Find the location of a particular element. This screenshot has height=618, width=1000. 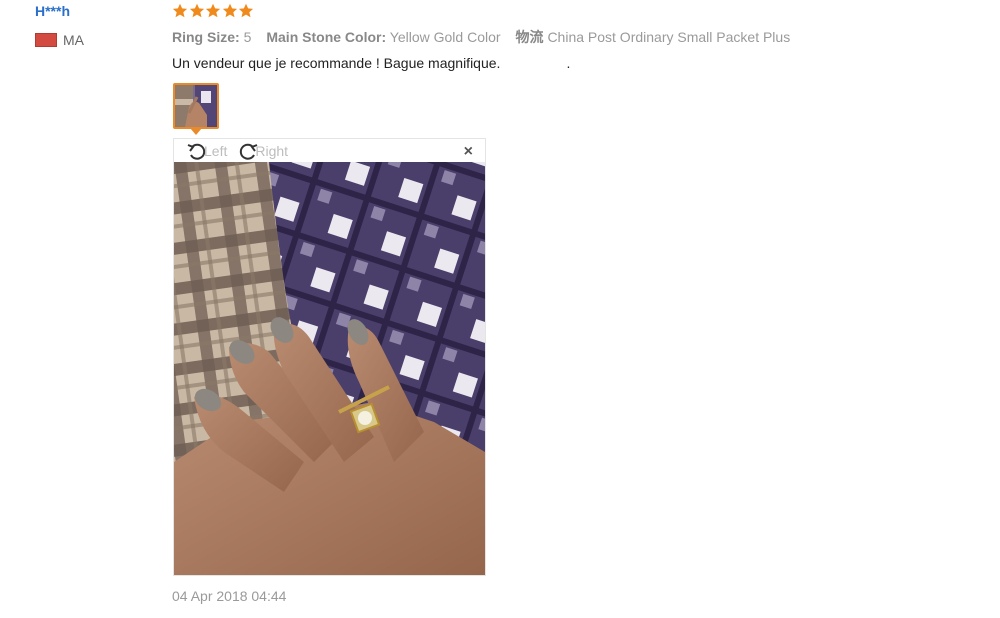

rotate-right-label: Right is located at coordinates (272, 150).